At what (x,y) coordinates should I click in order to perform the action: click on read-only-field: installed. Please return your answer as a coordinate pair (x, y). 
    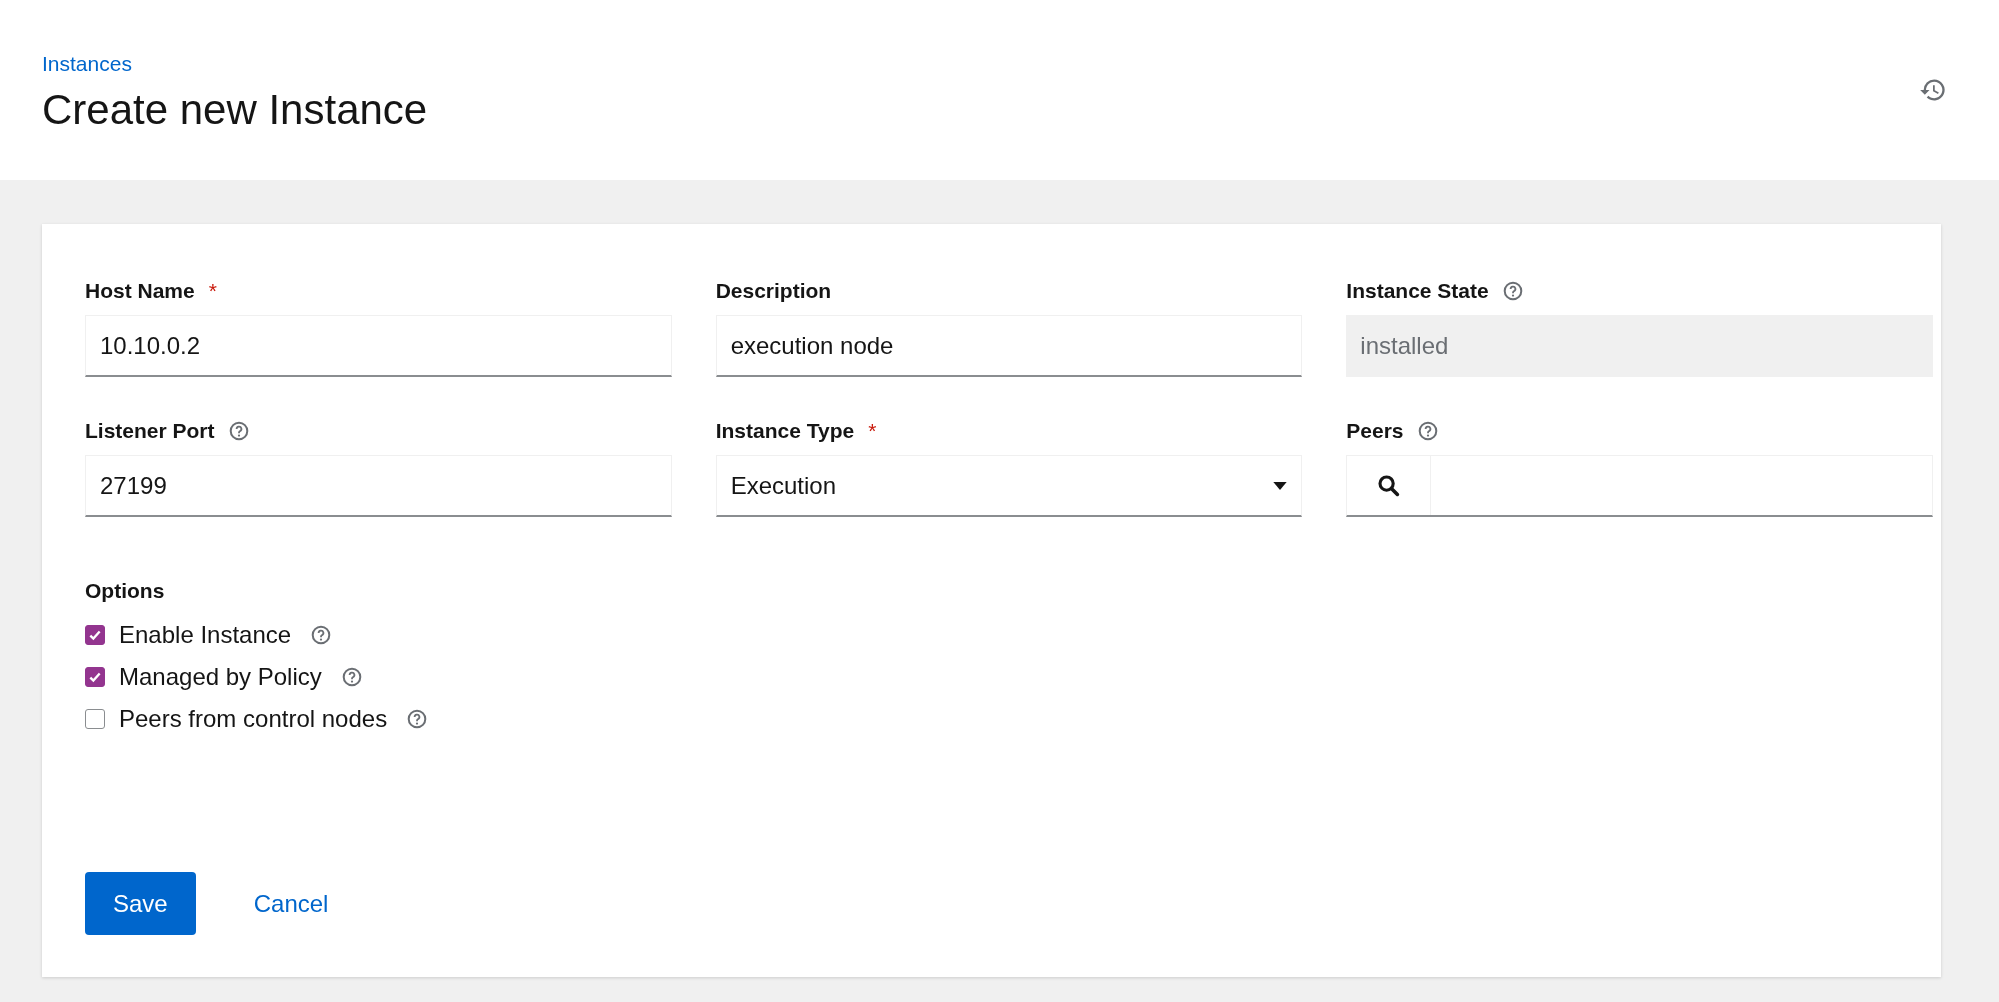
    Looking at the image, I should click on (1639, 346).